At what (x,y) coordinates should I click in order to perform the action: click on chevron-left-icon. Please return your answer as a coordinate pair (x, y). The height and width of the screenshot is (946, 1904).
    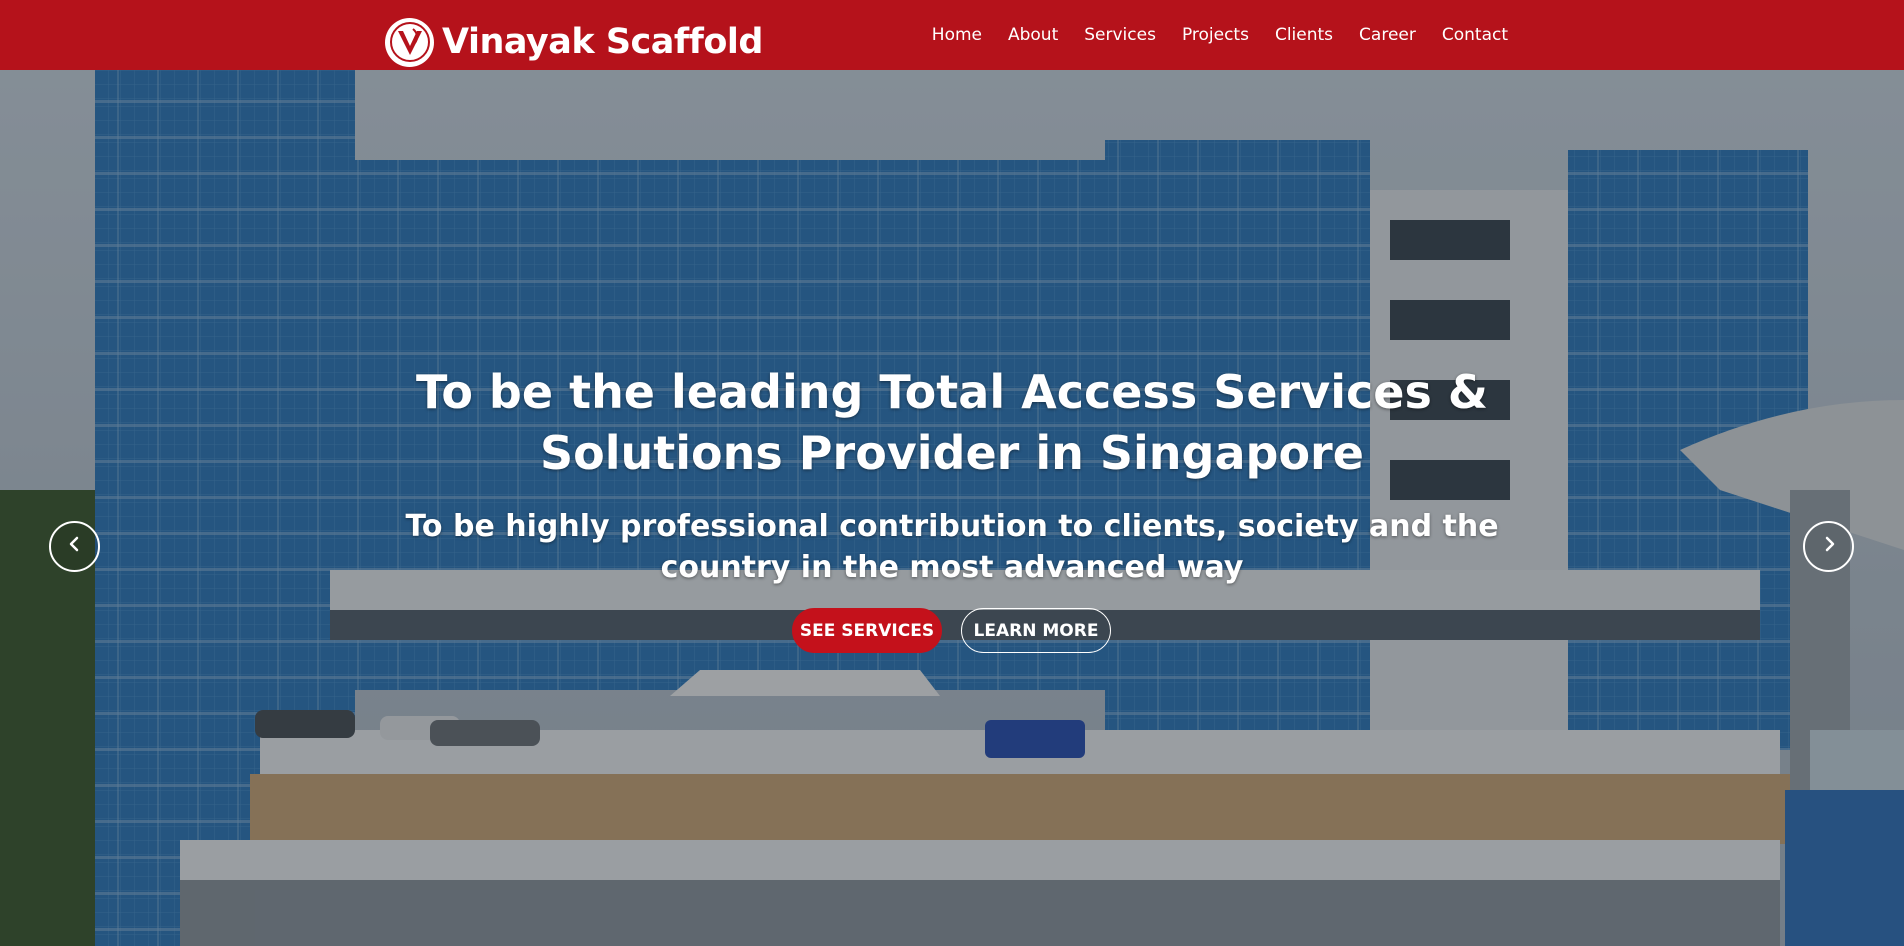
    Looking at the image, I should click on (75, 546).